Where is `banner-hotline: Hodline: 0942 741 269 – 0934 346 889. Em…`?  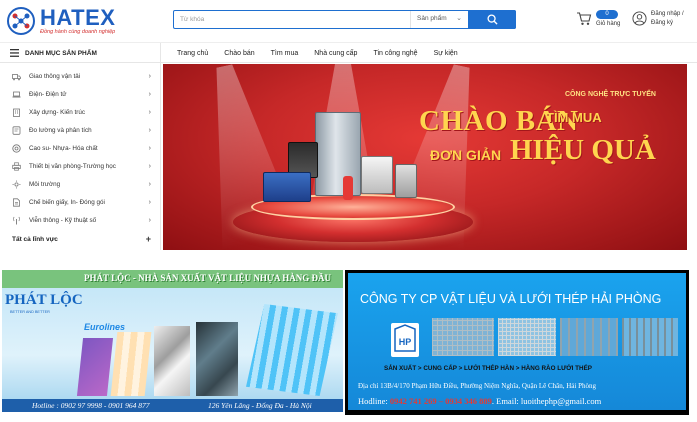
banner-hotline: Hodline: 0942 741 269 – 0934 346 889. Em… is located at coordinates (480, 401).